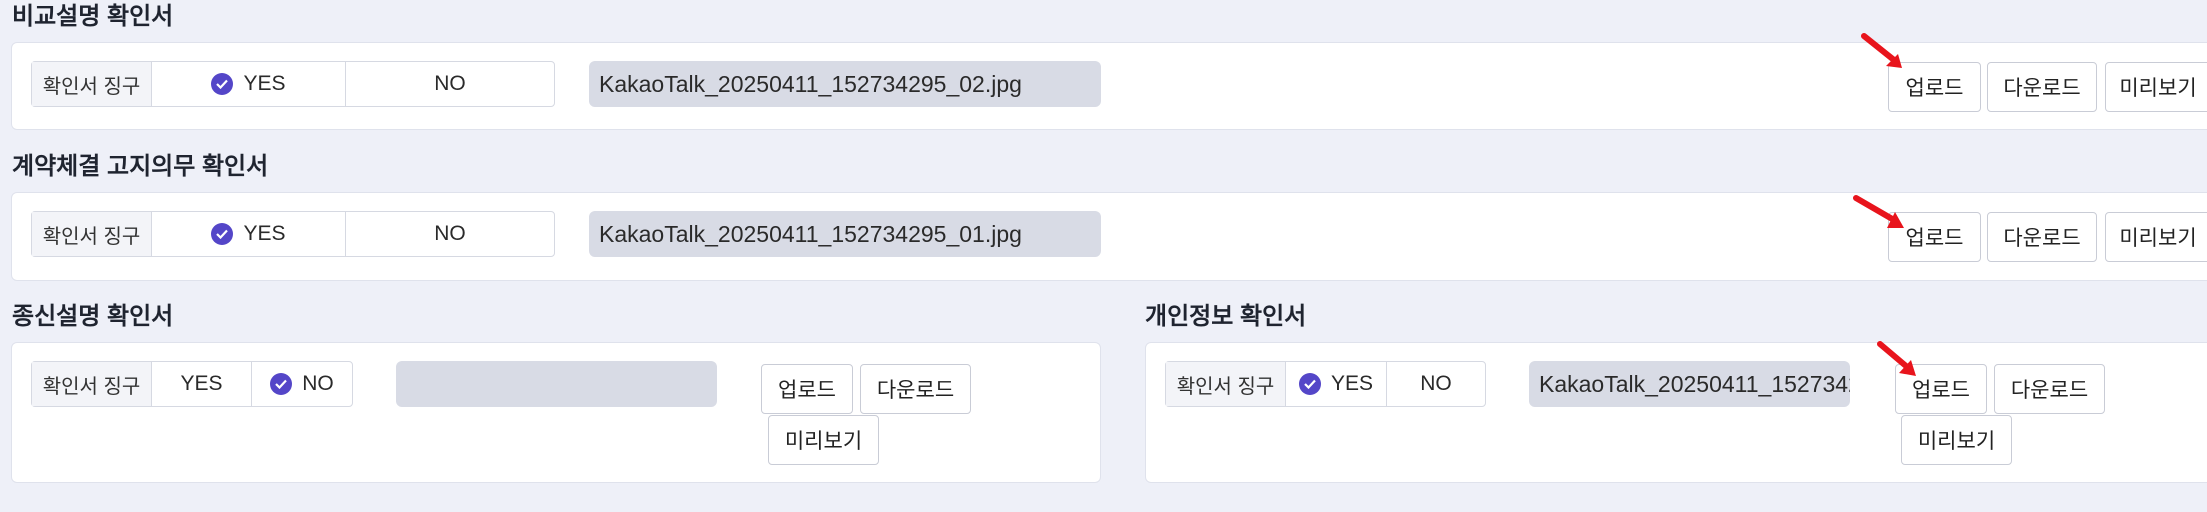 Image resolution: width=2207 pixels, height=512 pixels. What do you see at coordinates (140, 166) in the screenshot?
I see `section-title: 계약체결 고지의무 확인서` at bounding box center [140, 166].